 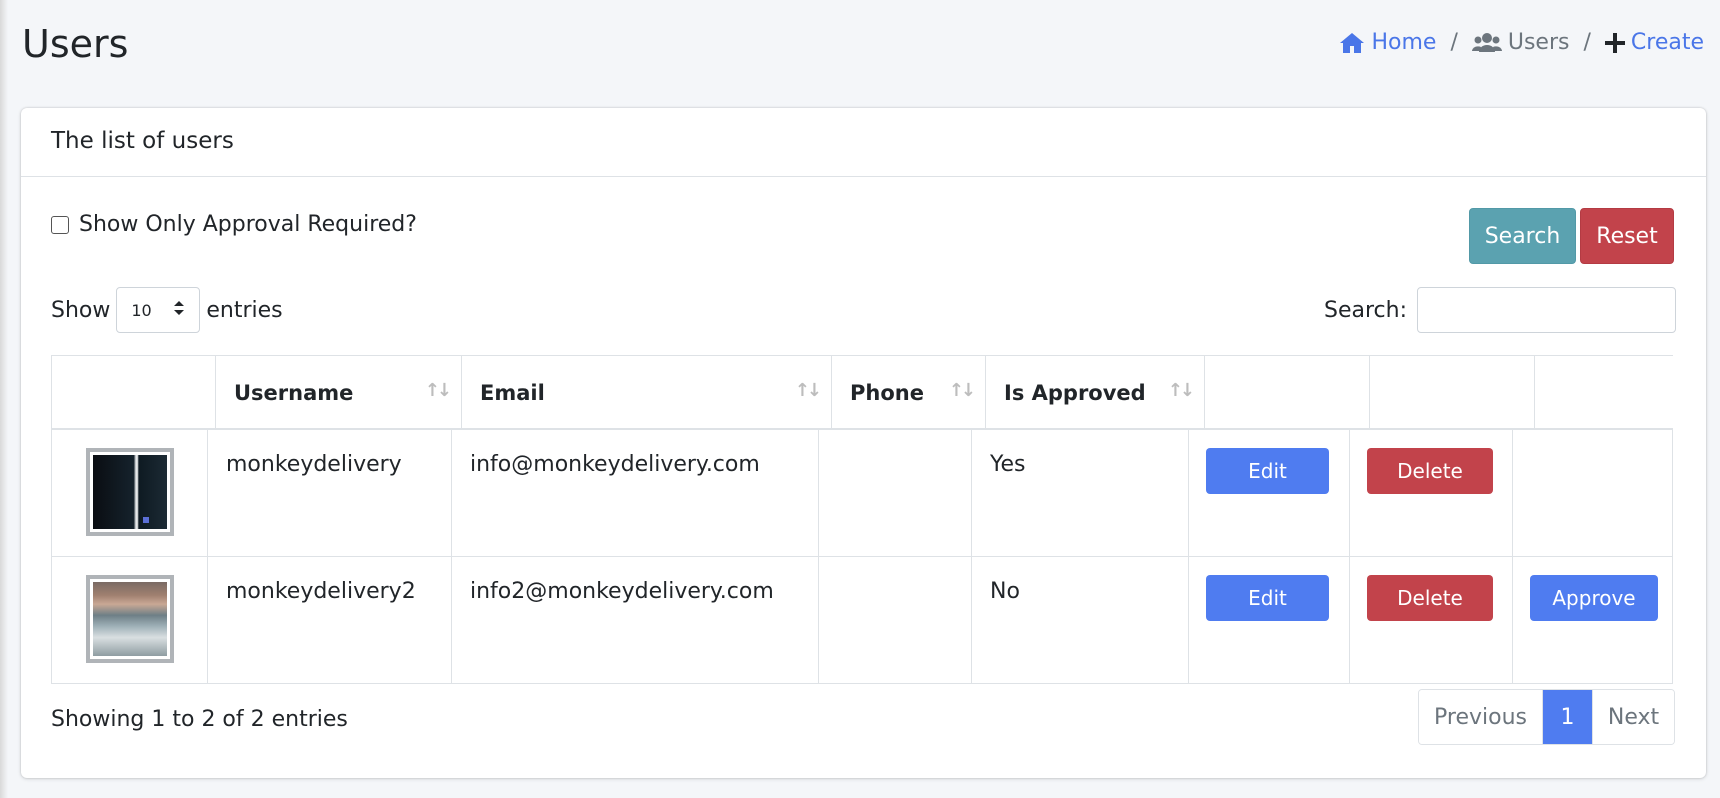 I want to click on table-info: Showing 1 to 2 of 2 entries, so click(x=199, y=719).